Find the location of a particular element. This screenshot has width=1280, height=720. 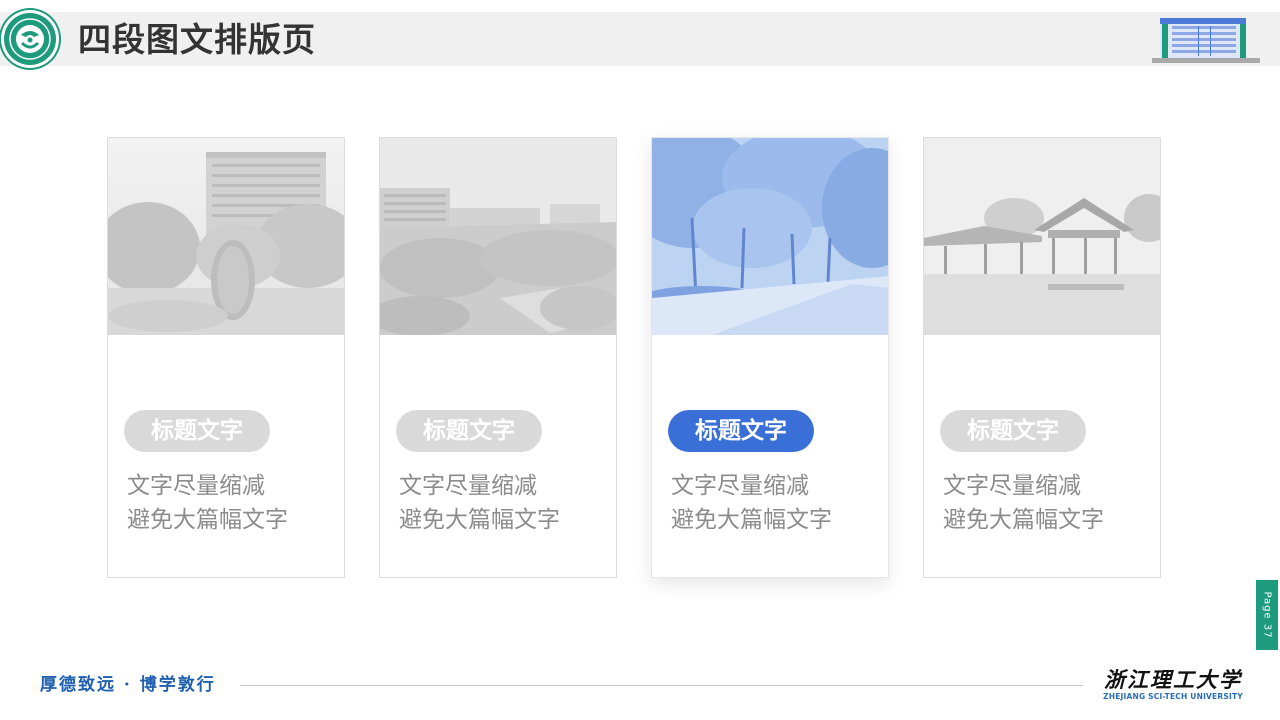

page-number-label: Page 37 is located at coordinates (1267, 615).